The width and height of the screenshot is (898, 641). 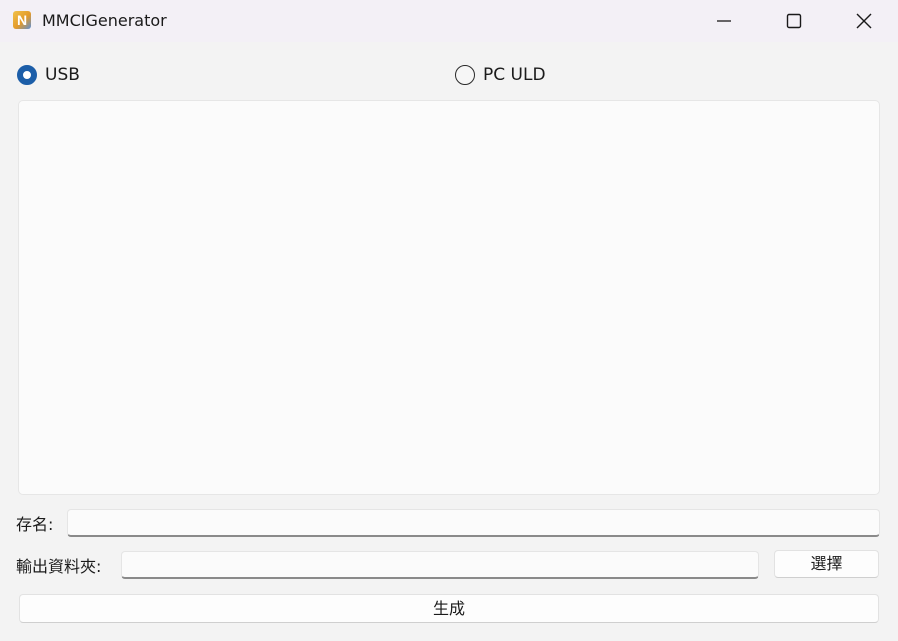 I want to click on radio-pc-uld: PC ULD, so click(x=500, y=75).